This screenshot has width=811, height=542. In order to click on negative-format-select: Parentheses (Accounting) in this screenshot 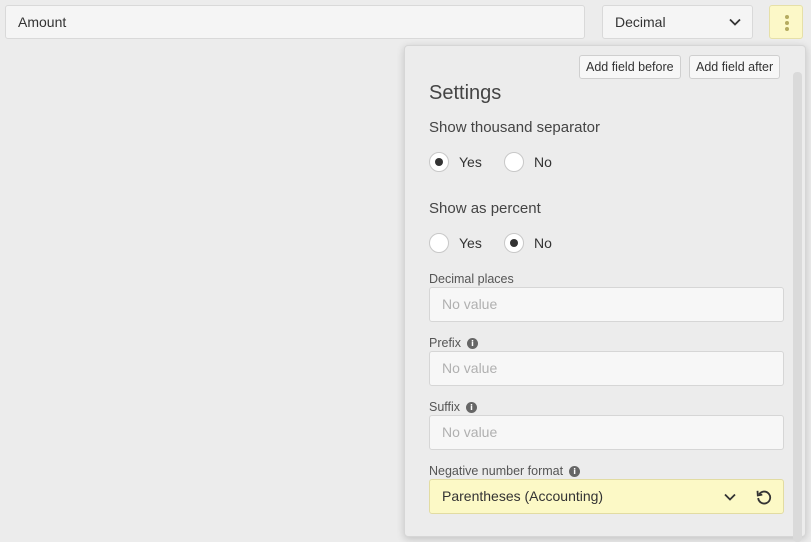, I will do `click(606, 496)`.